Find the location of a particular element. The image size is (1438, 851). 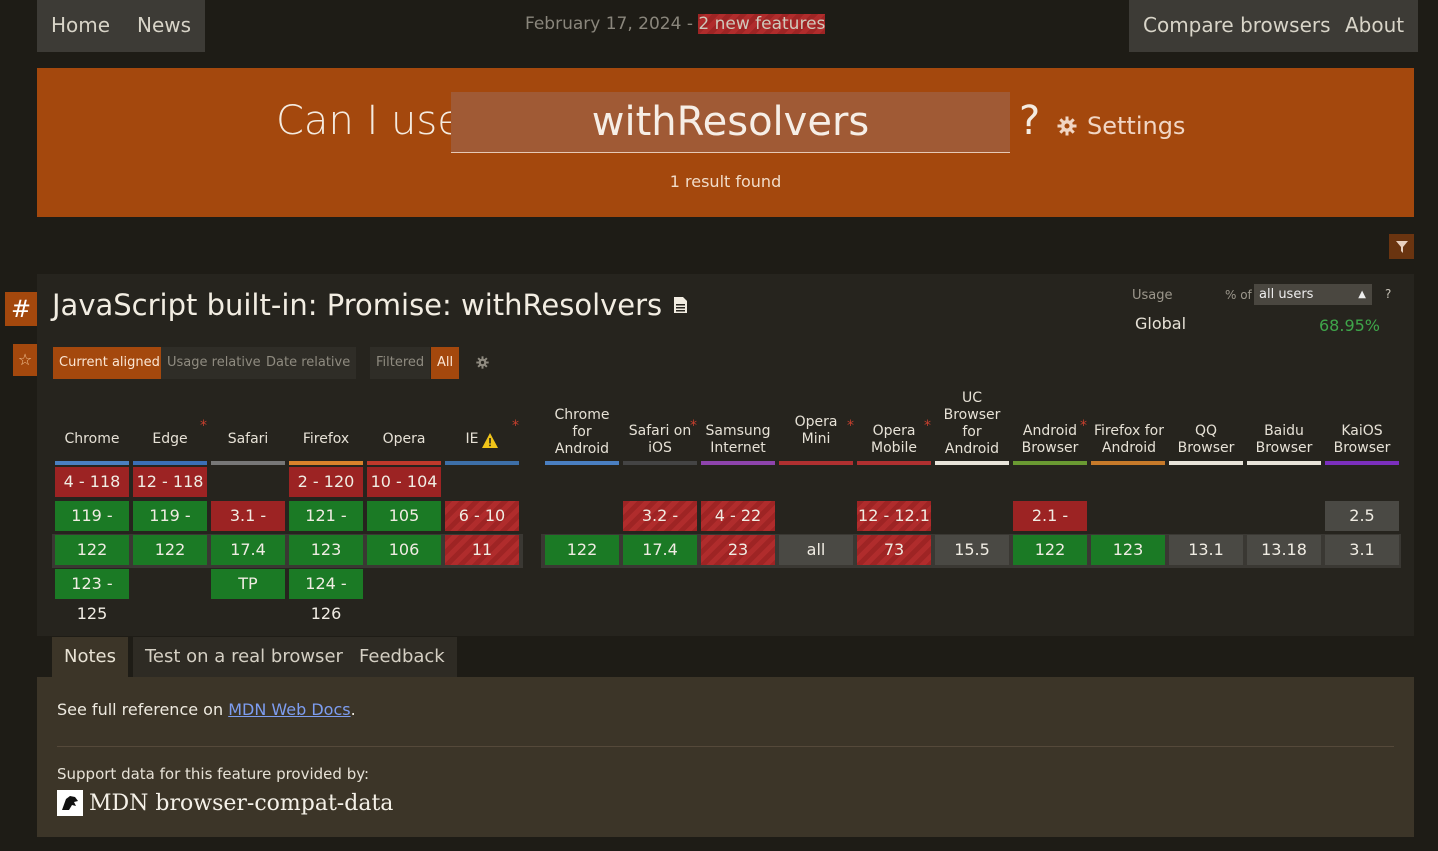

support-cell: 121 - 122 is located at coordinates (326, 528).